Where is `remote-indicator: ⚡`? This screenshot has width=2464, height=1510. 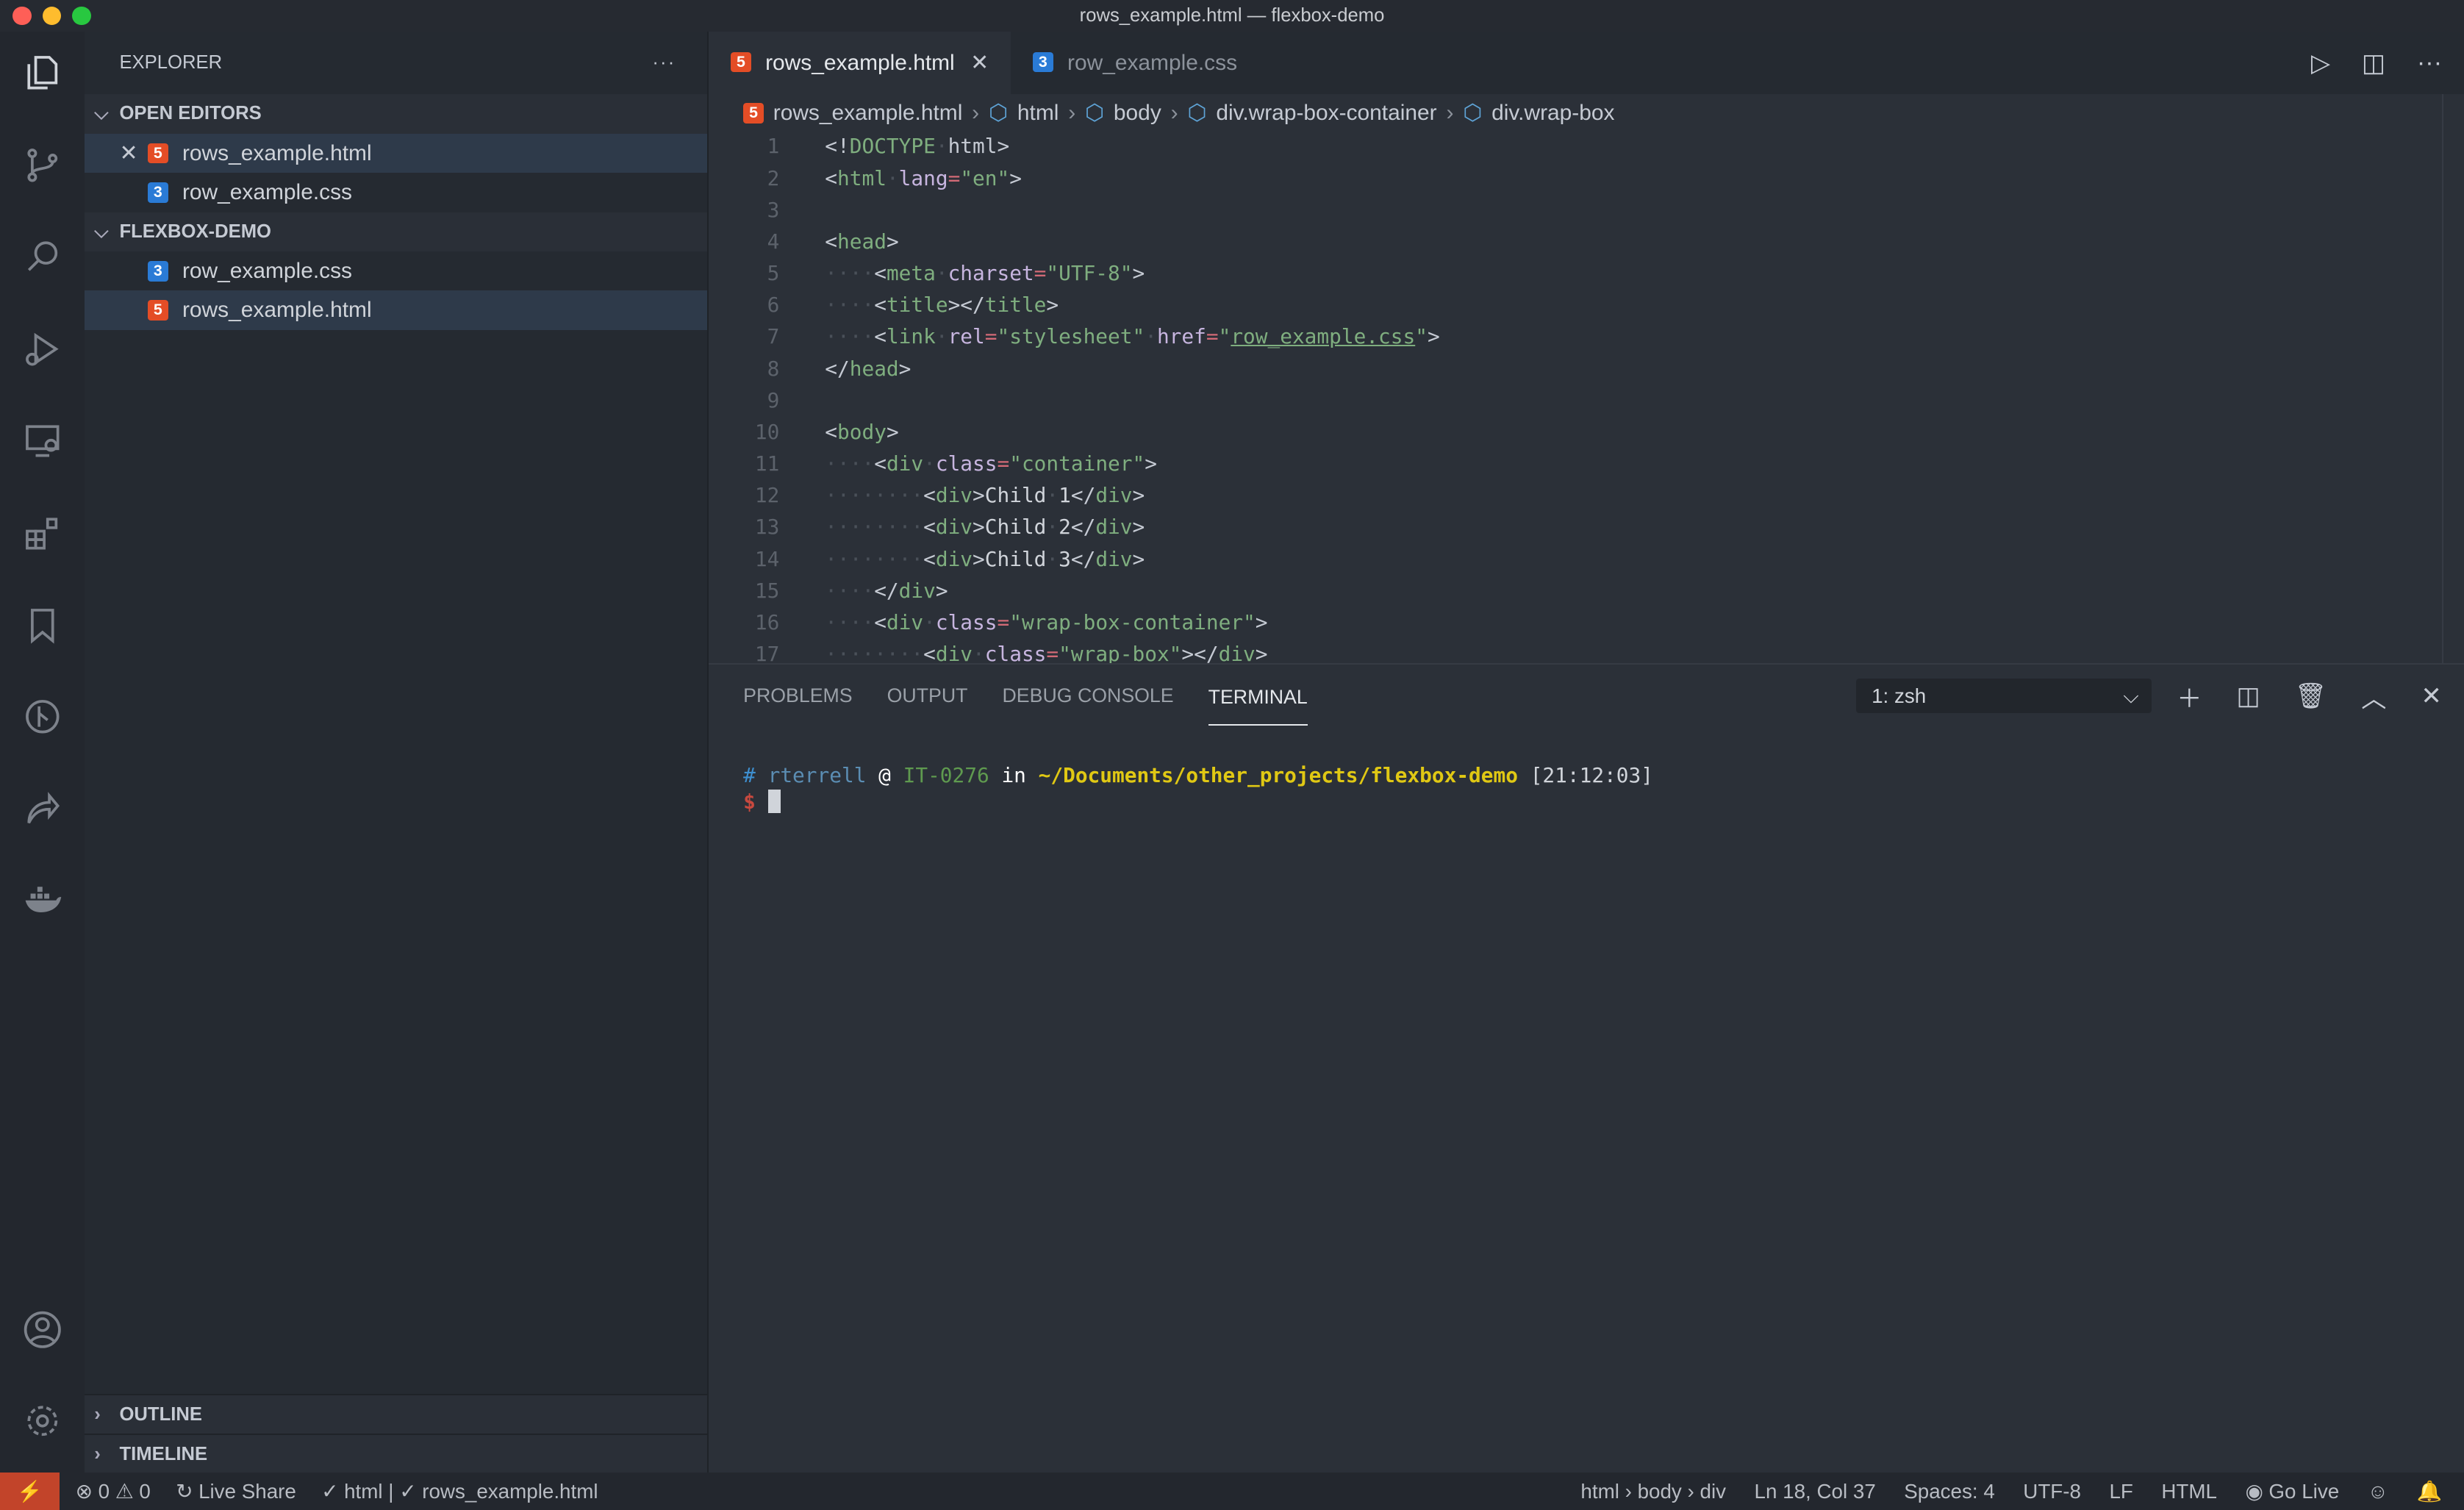
remote-indicator: ⚡ is located at coordinates (30, 1491).